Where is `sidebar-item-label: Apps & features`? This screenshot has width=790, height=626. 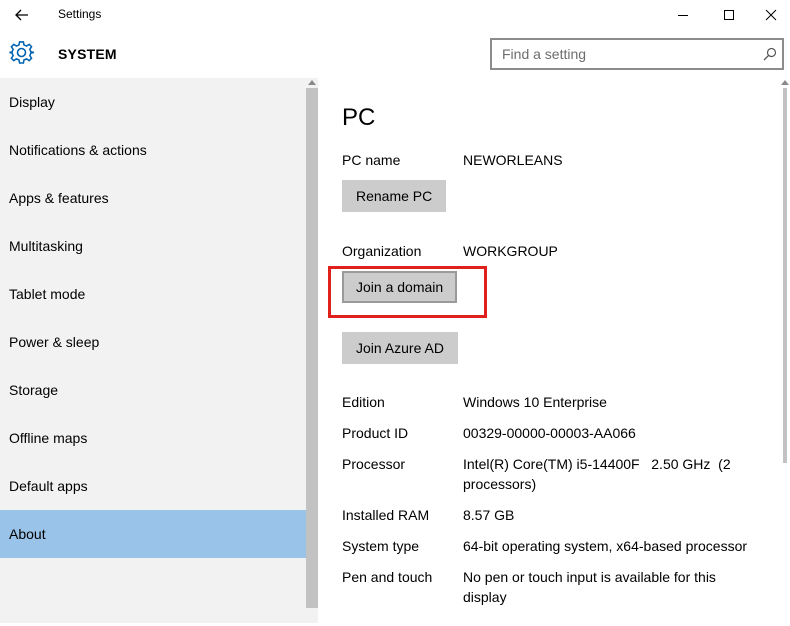 sidebar-item-label: Apps & features is located at coordinates (59, 198).